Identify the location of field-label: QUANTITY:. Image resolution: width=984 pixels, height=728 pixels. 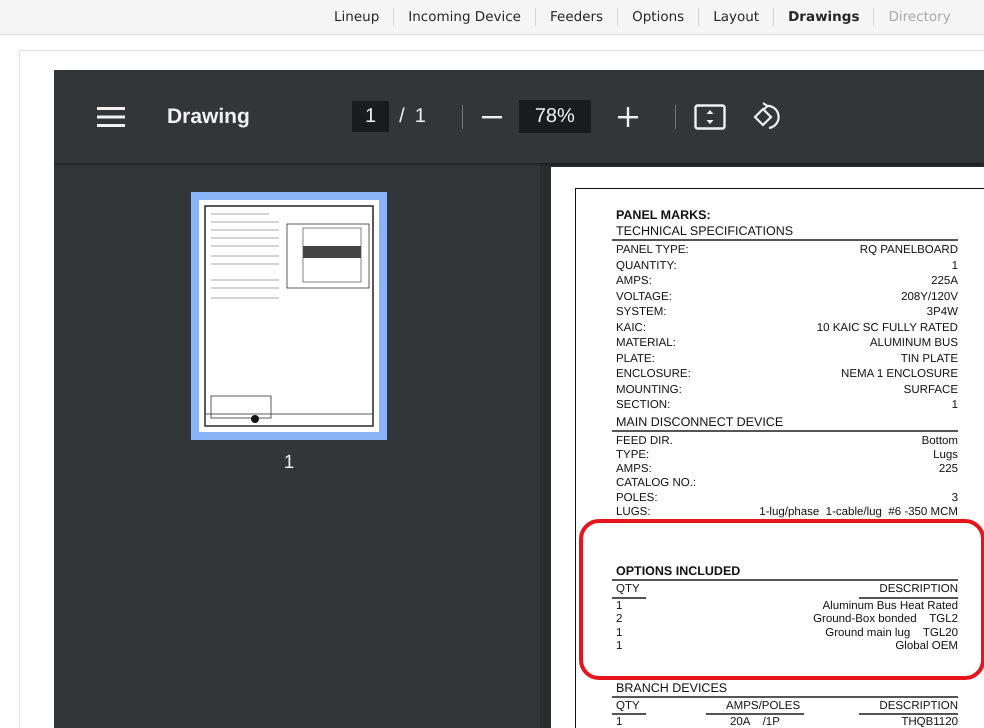
(646, 266).